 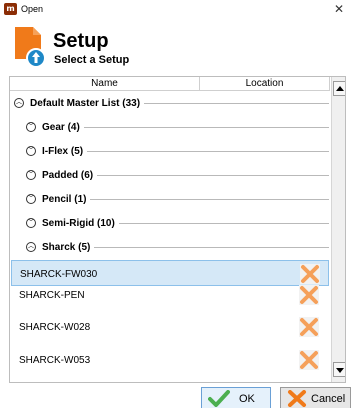 What do you see at coordinates (61, 127) in the screenshot?
I see `group-label: Gear (4)` at bounding box center [61, 127].